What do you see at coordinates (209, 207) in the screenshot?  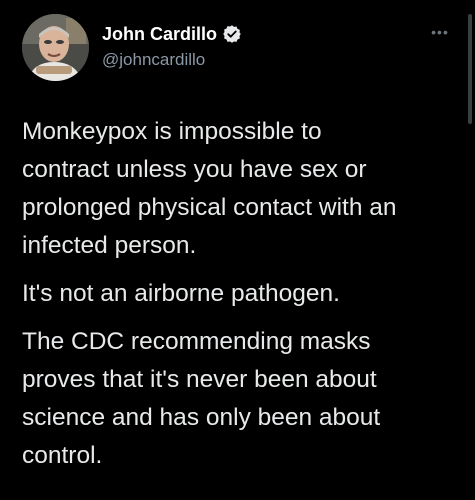 I see `tweet-line: prolonged physical contact with an` at bounding box center [209, 207].